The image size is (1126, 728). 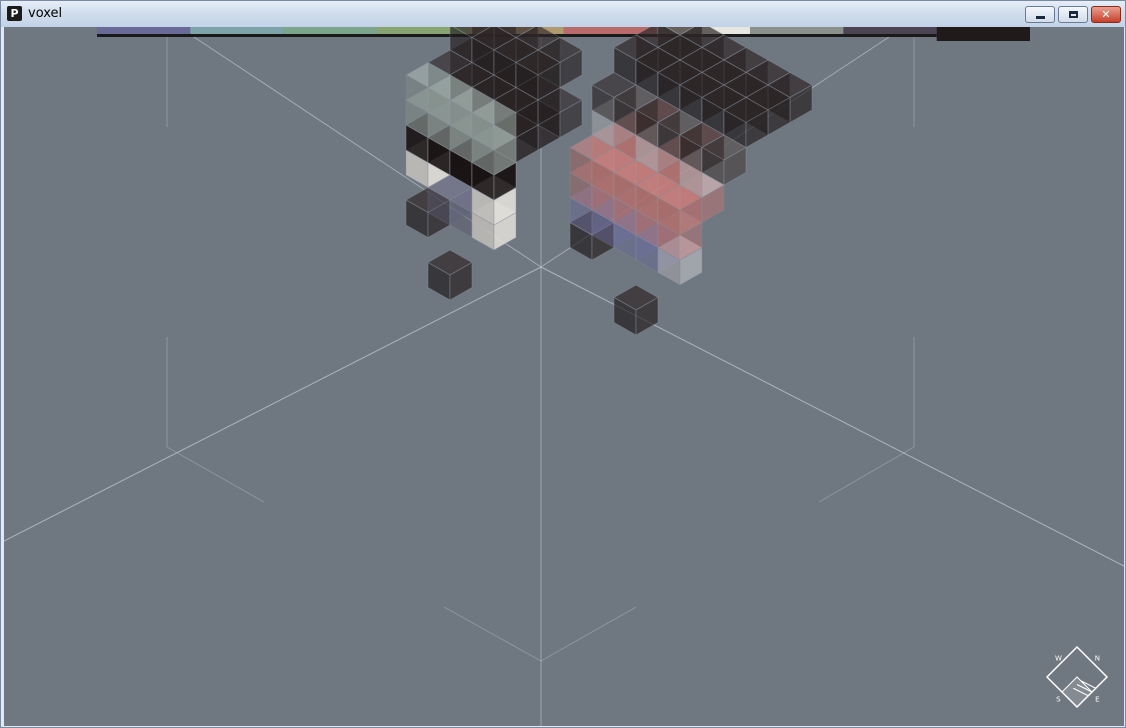 I want to click on voxel-model-right, so click(x=691, y=181).